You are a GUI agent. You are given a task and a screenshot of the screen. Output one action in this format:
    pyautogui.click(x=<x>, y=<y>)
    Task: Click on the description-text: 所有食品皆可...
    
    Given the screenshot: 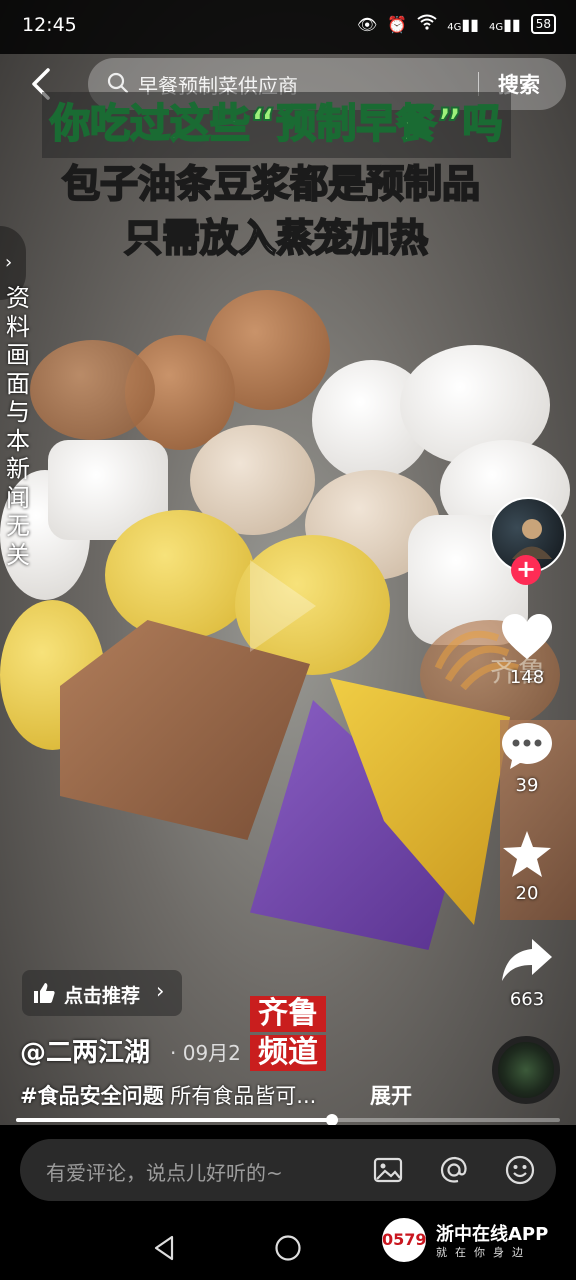 What is the action you would take?
    pyautogui.click(x=240, y=1096)
    